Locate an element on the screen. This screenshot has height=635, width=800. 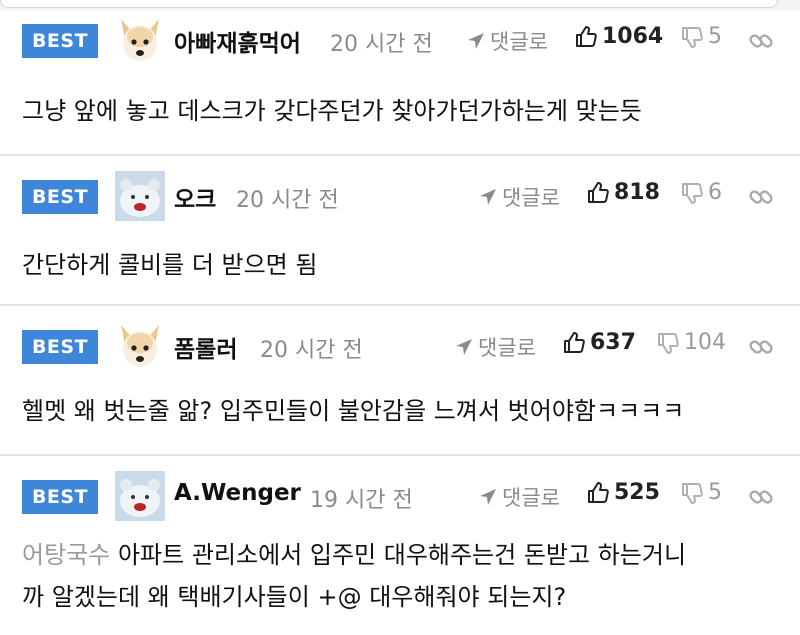
upvote-button: 525 is located at coordinates (623, 492).